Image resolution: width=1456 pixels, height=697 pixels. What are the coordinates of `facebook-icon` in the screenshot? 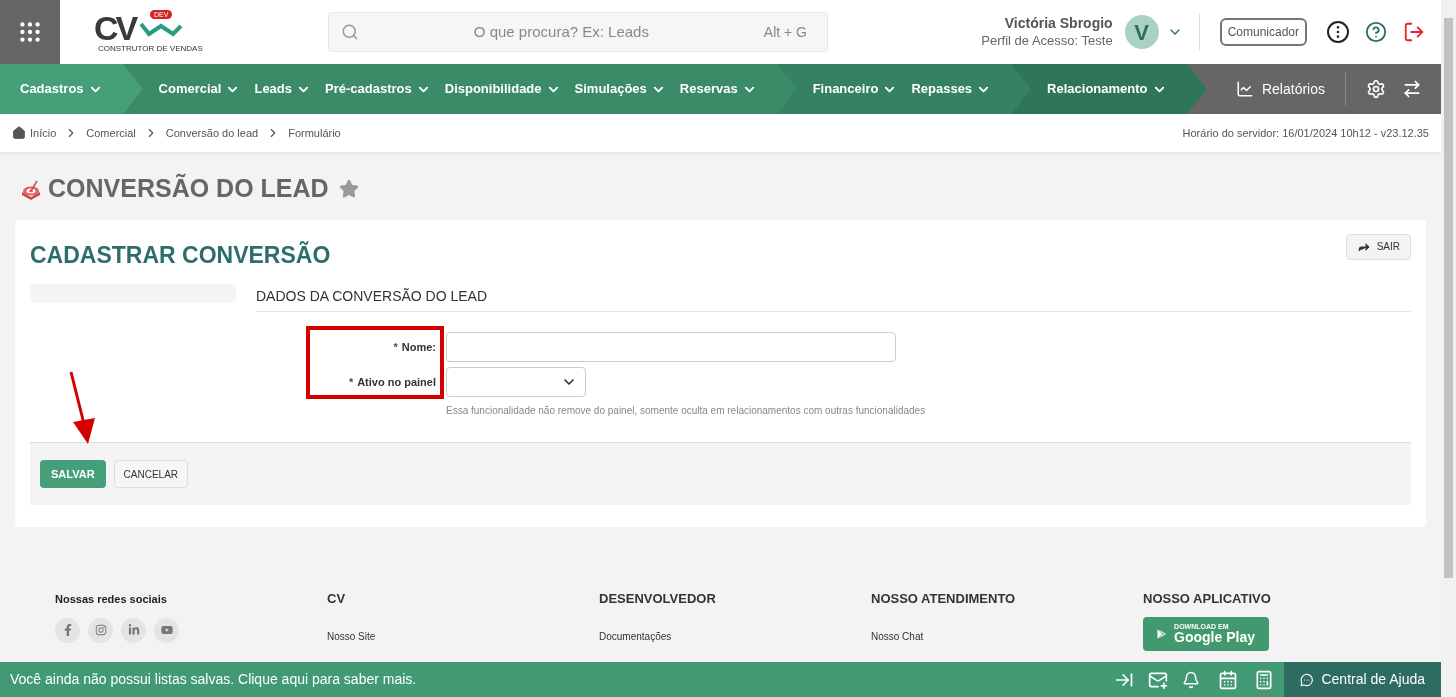 It's located at (67, 630).